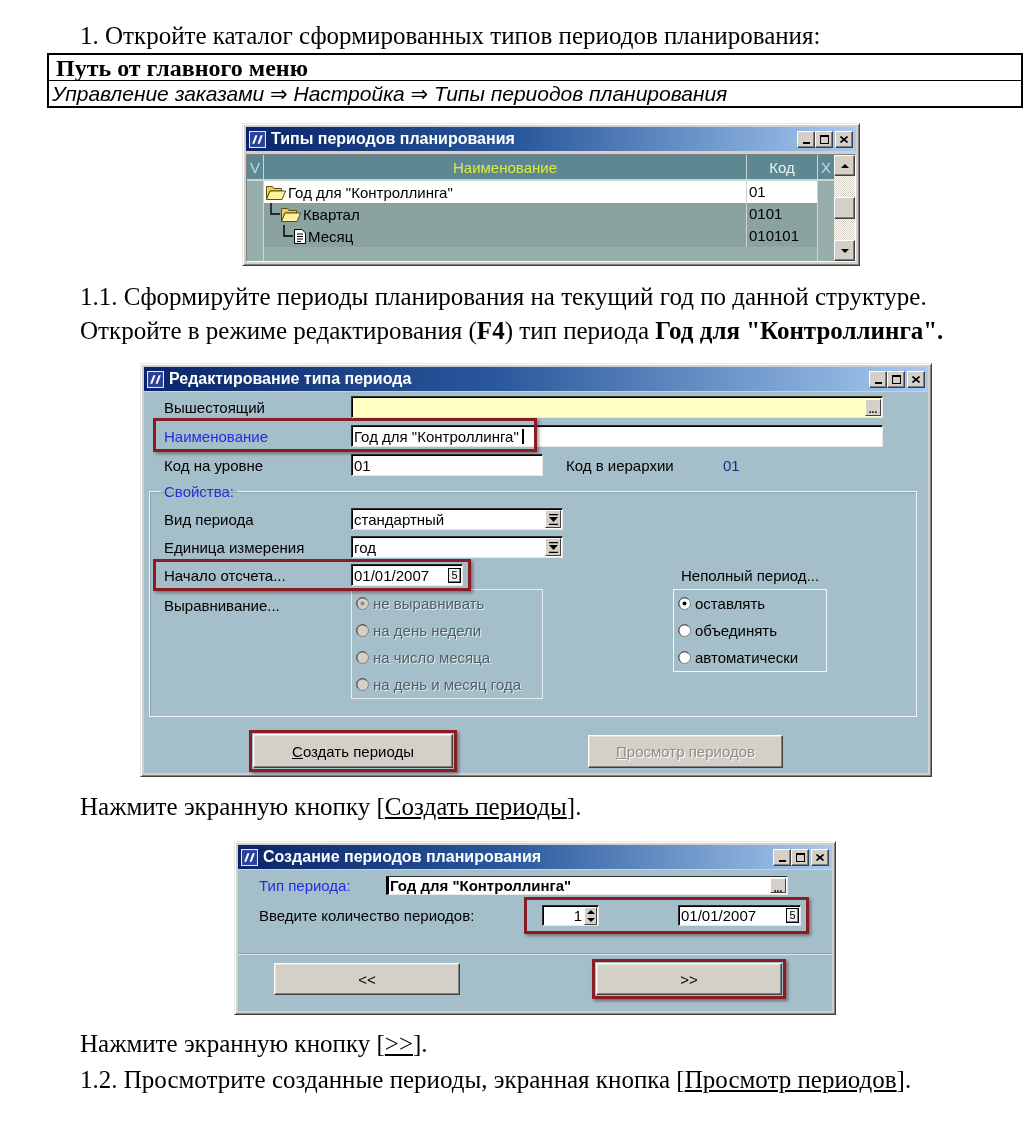 Image resolution: width=1033 pixels, height=1127 pixels. Describe the element at coordinates (209, 519) in the screenshot. I see `field-label: Вид периода` at that location.